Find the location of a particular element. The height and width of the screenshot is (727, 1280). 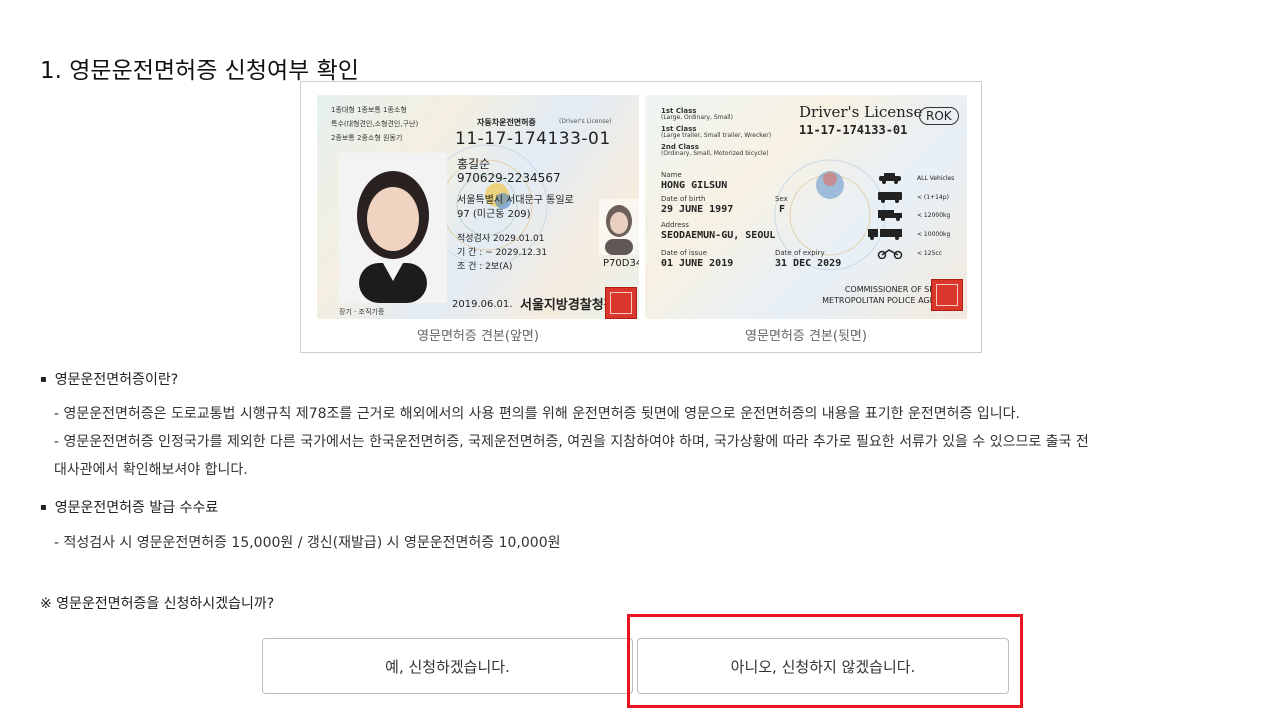

back-issue-label: Date of issue is located at coordinates (684, 253).